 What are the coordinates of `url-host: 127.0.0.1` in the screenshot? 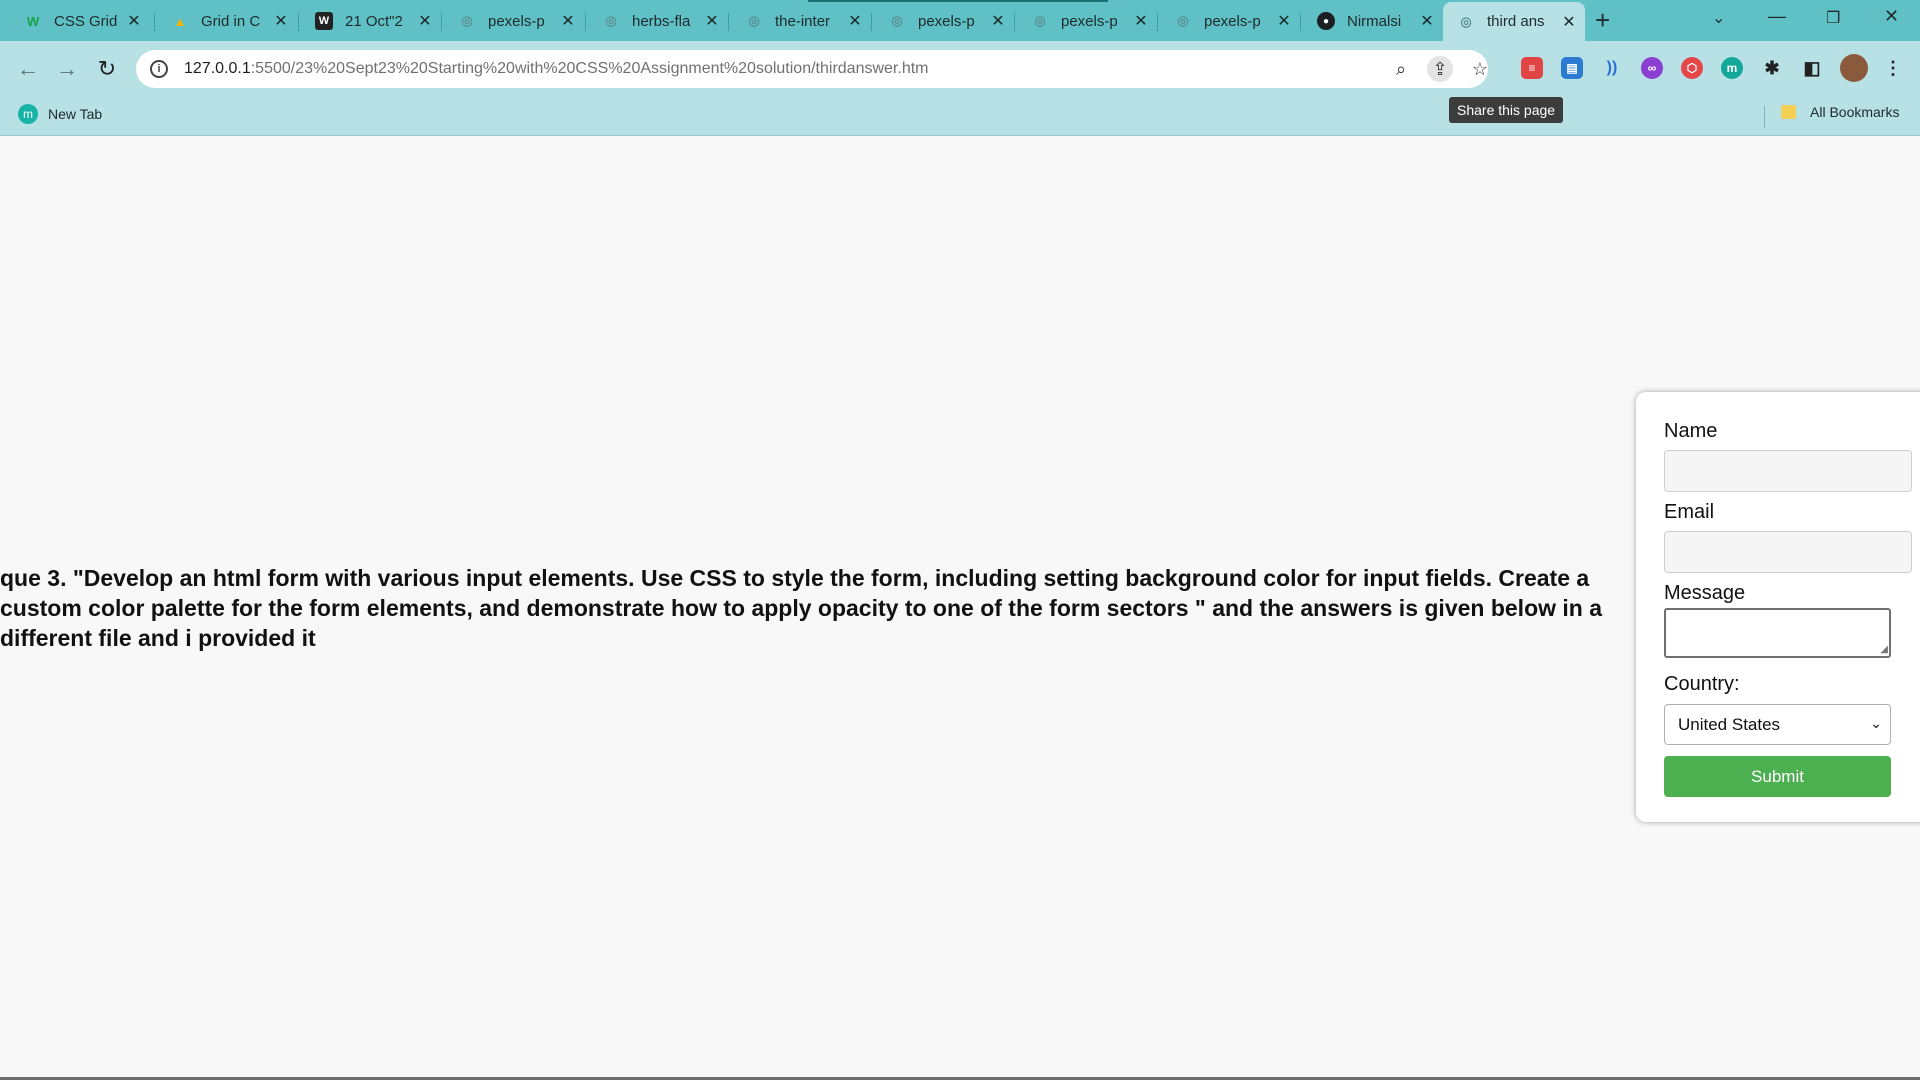 It's located at (217, 68).